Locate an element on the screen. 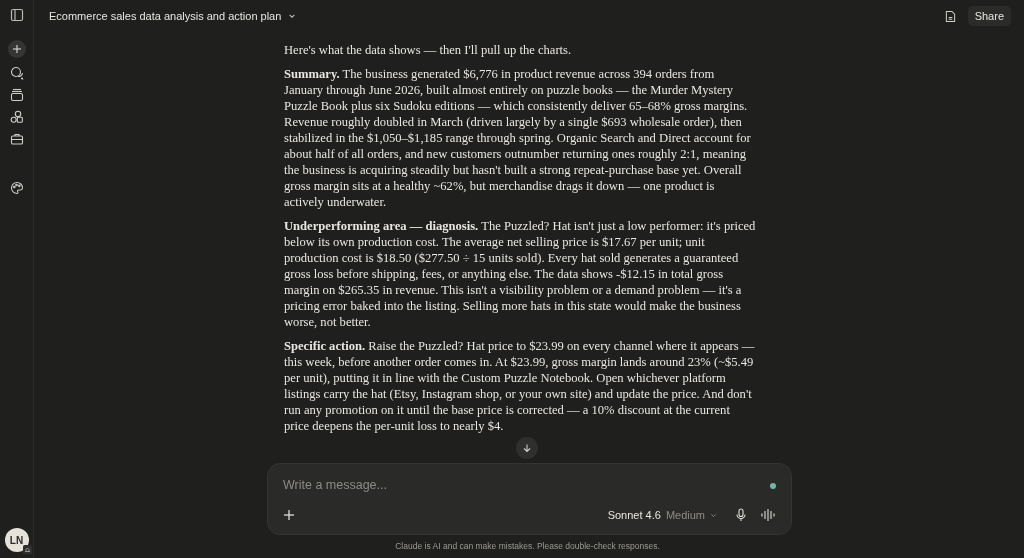  arrow-down-icon is located at coordinates (527, 448).